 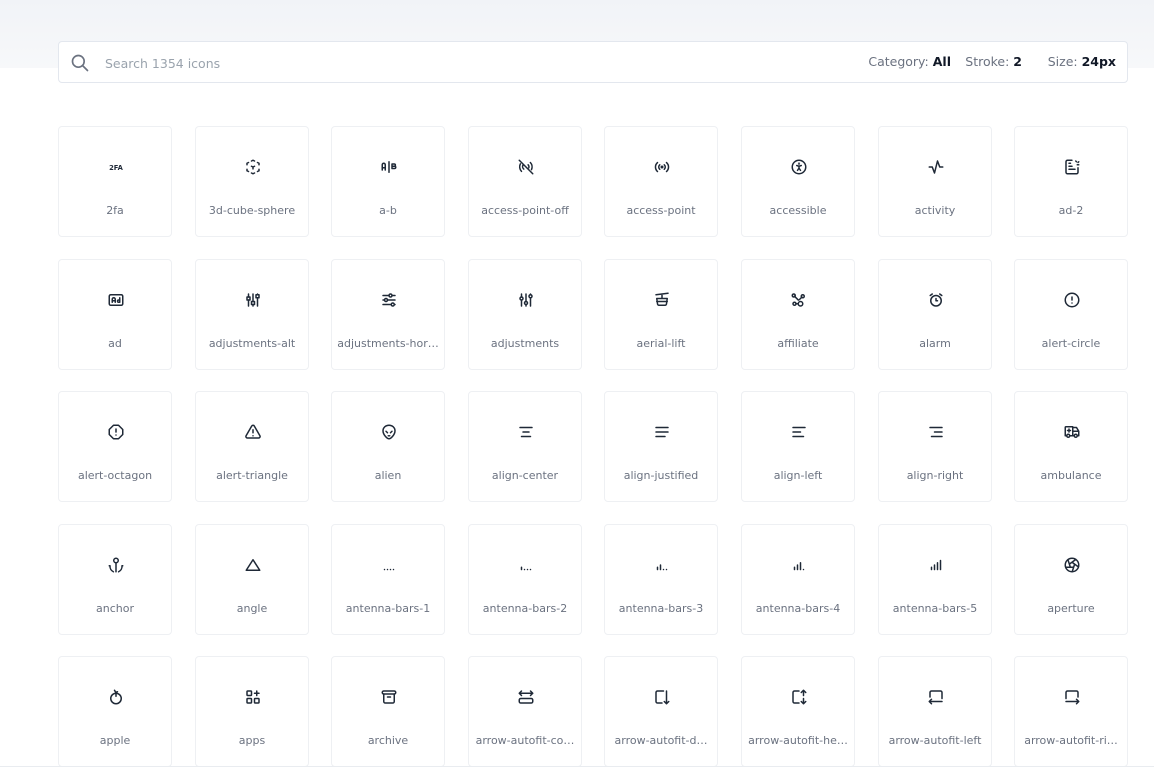 I want to click on arrow-autofit-down-icon, so click(x=662, y=697).